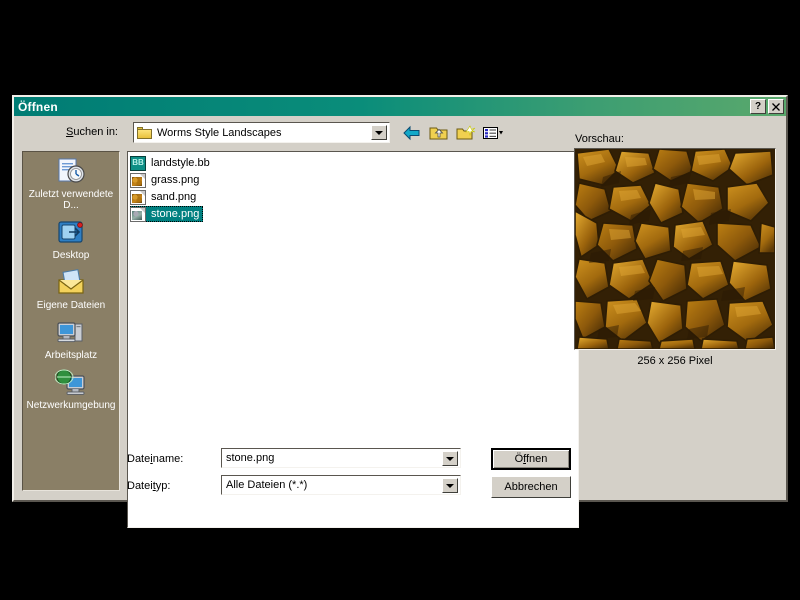  I want to click on new-folder-button, so click(465, 133).